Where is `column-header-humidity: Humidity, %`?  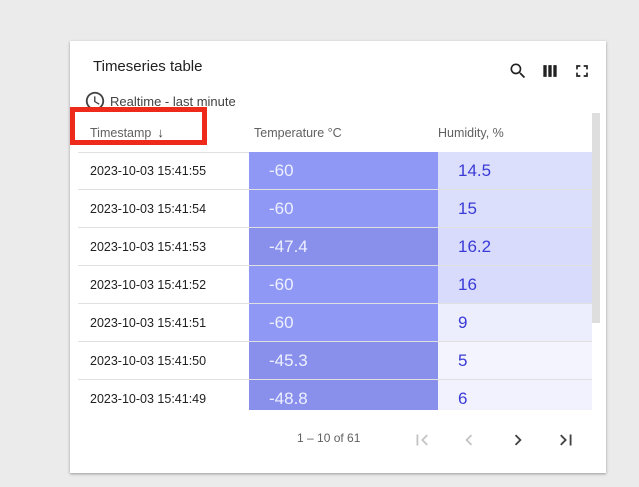 column-header-humidity: Humidity, % is located at coordinates (513, 132).